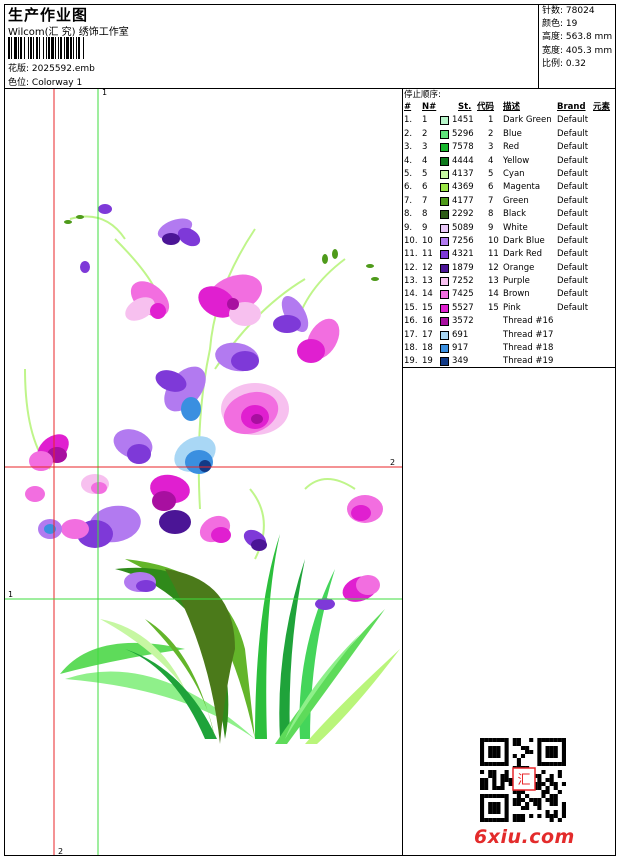 The image size is (620, 860). What do you see at coordinates (408, 133) in the screenshot?
I see `row-index: 2.` at bounding box center [408, 133].